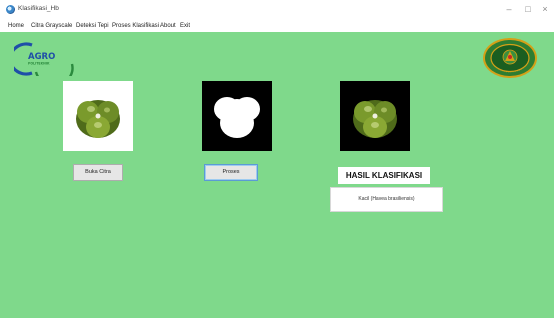 This screenshot has width=554, height=318. What do you see at coordinates (386, 199) in the screenshot?
I see `result-value: Kacil (Havea brasiliensis)` at bounding box center [386, 199].